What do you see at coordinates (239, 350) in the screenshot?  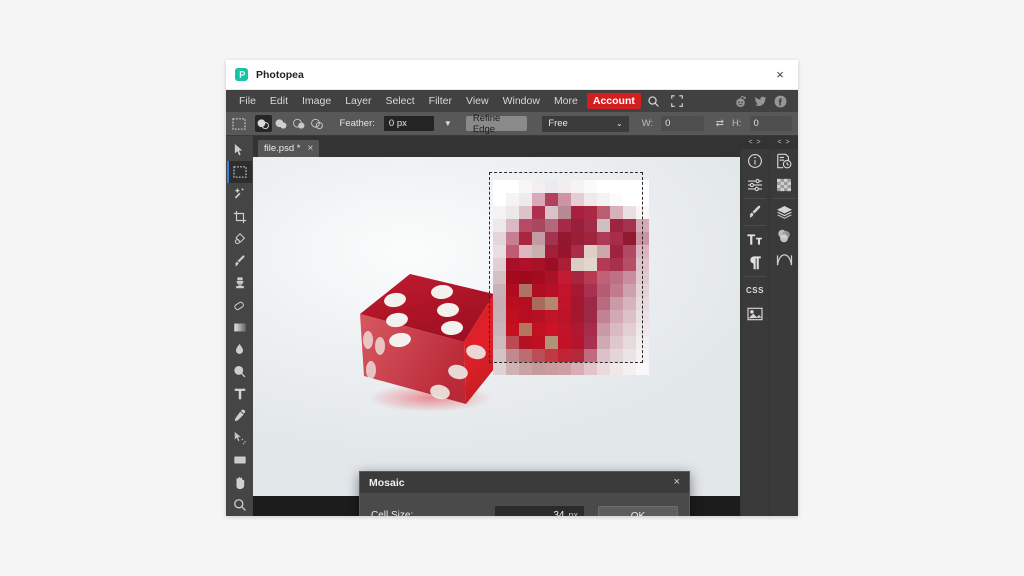 I see `blur-tool` at bounding box center [239, 350].